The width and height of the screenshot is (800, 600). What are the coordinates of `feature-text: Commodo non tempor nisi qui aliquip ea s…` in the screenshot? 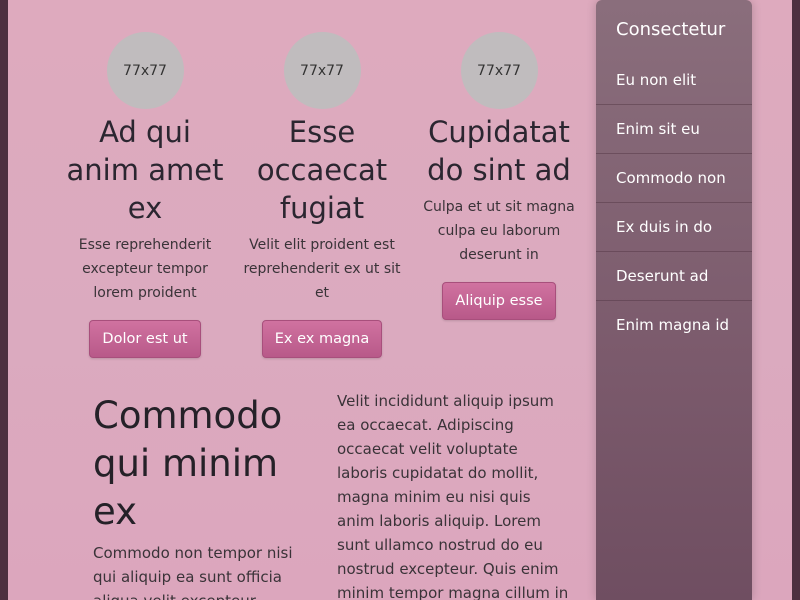 It's located at (193, 572).